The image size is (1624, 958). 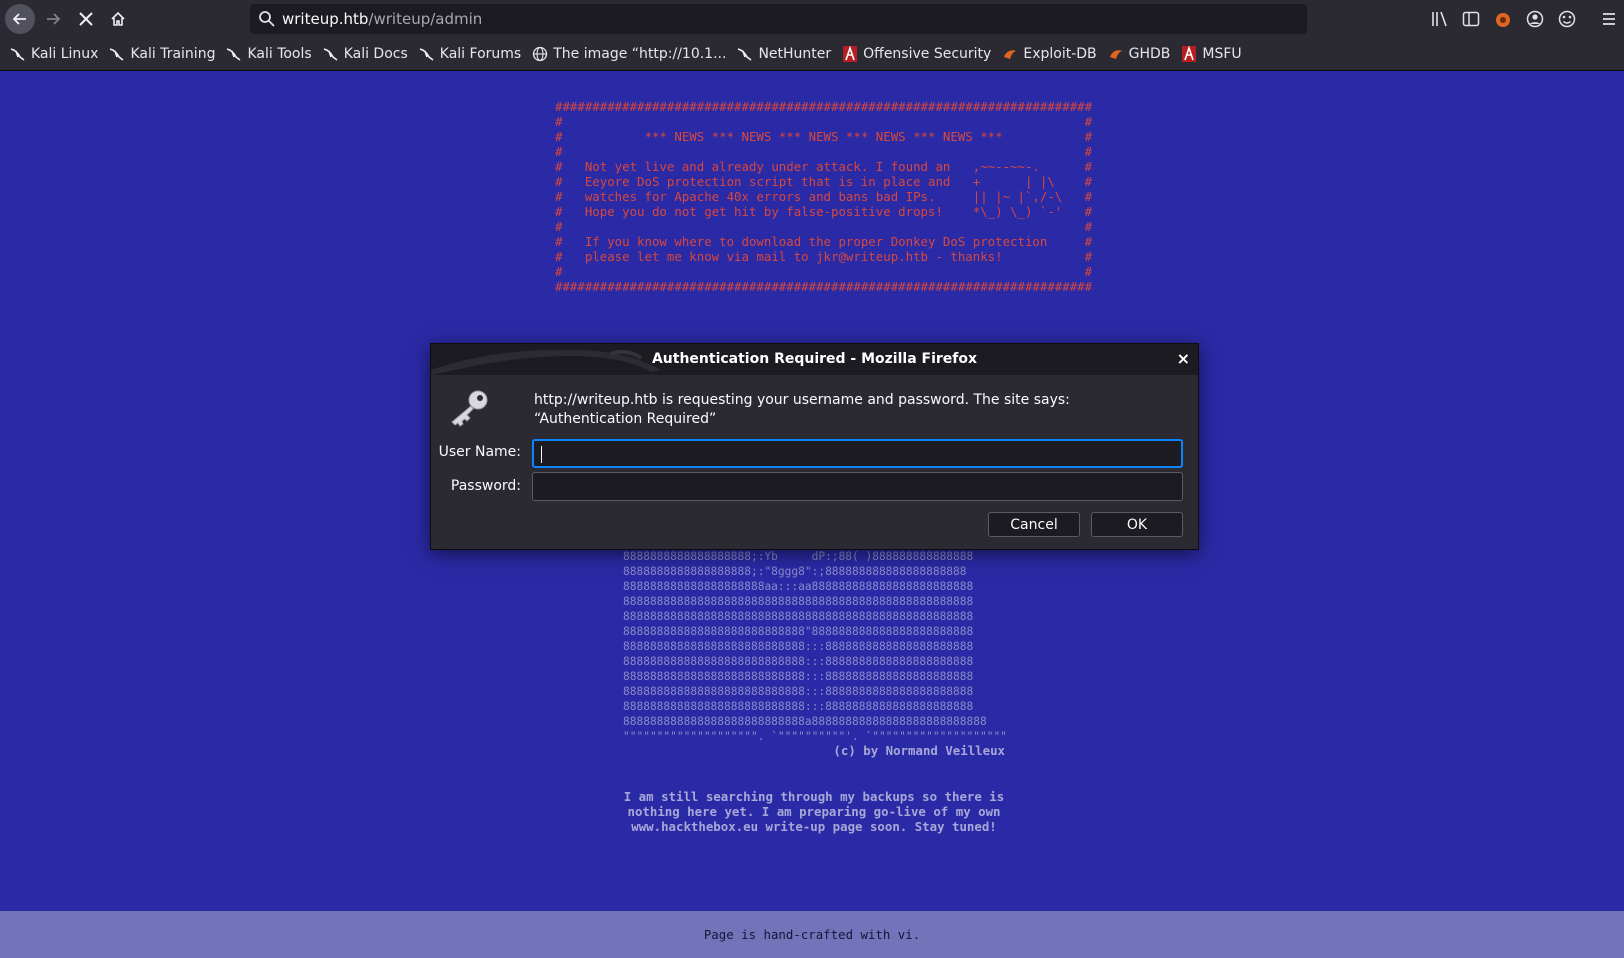 I want to click on bookmark-kali-training: Kali Training, so click(x=162, y=54).